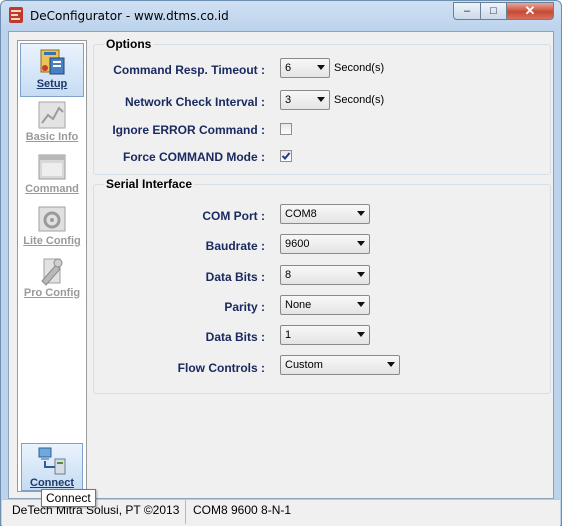 This screenshot has width=562, height=526. I want to click on connect-label: Connect, so click(52, 483).